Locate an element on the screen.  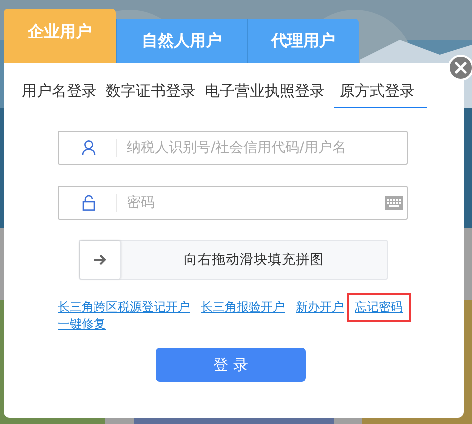
lock-icon is located at coordinates (89, 203).